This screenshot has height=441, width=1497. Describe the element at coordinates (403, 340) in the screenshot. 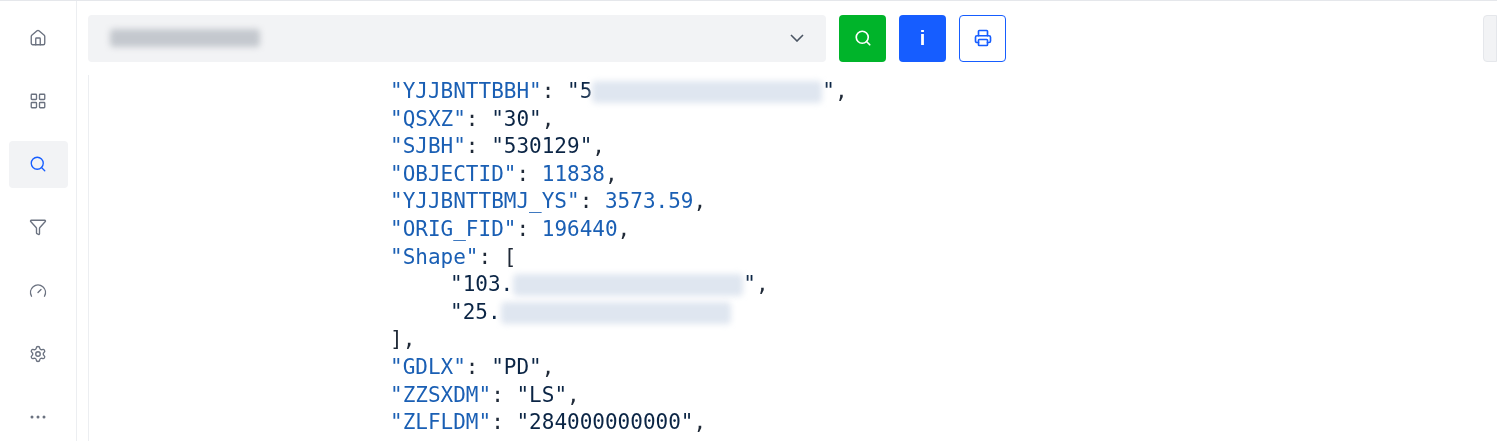

I see `json-punctuation: ],` at that location.